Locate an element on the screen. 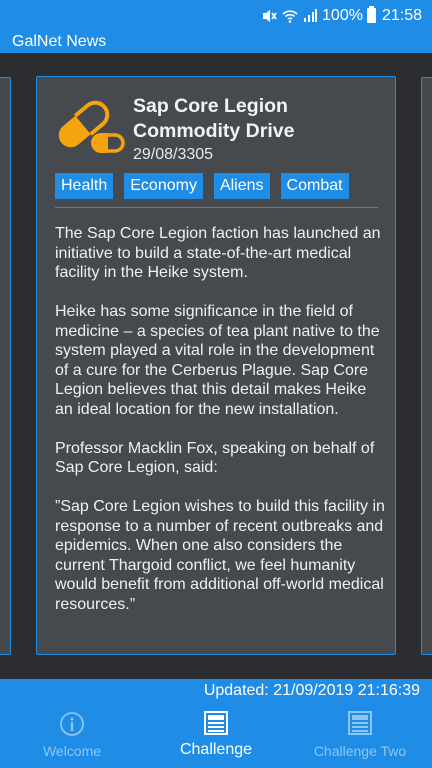 The width and height of the screenshot is (432, 768). info-icon is located at coordinates (72, 724).